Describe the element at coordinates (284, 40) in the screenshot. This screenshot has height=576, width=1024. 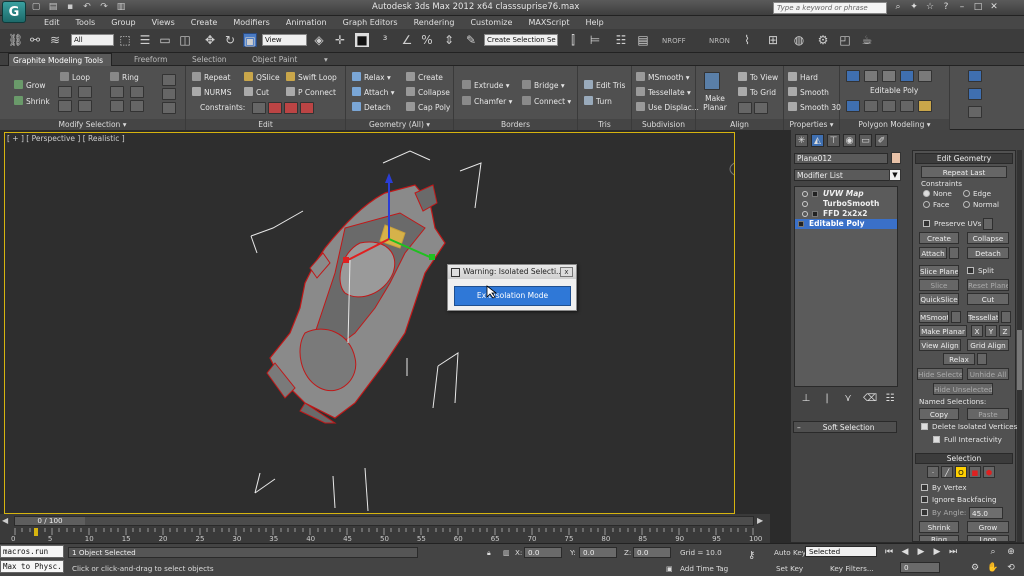
I see `reference-coordinate-dropdown: View` at that location.